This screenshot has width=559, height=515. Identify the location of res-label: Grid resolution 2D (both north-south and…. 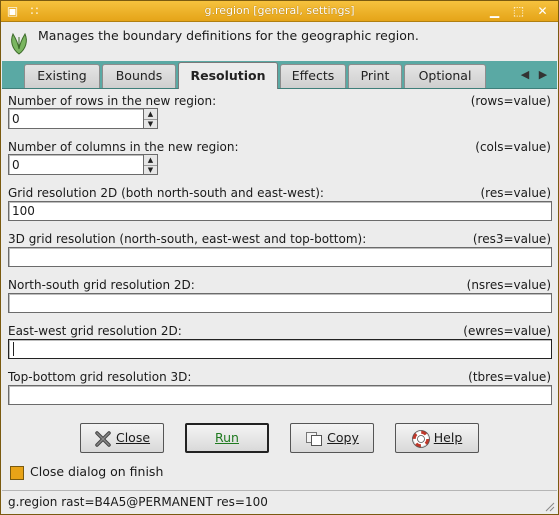
(166, 193).